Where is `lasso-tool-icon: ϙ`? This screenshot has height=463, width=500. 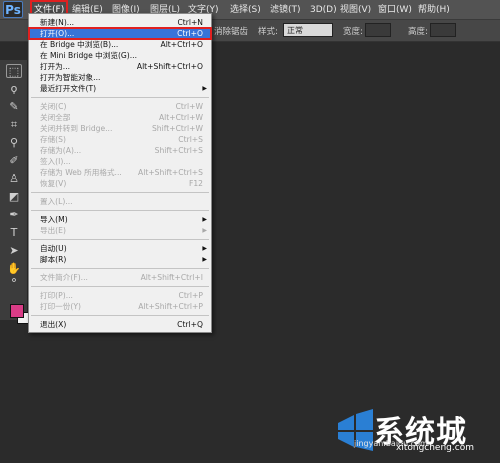
lasso-tool-icon: ϙ is located at coordinates (14, 89).